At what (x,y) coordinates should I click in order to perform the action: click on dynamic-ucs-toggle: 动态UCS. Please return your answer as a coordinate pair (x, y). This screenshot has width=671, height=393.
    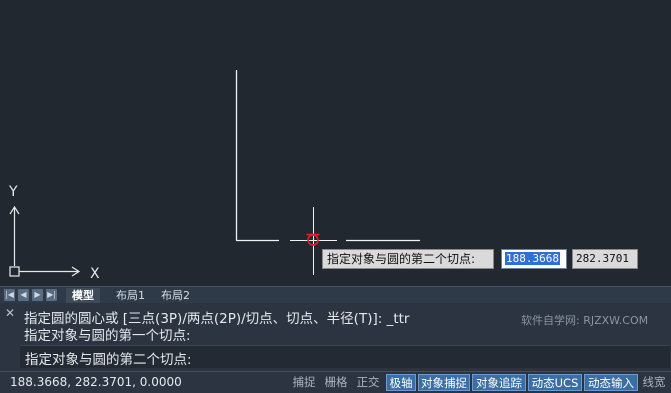
    Looking at the image, I should click on (555, 382).